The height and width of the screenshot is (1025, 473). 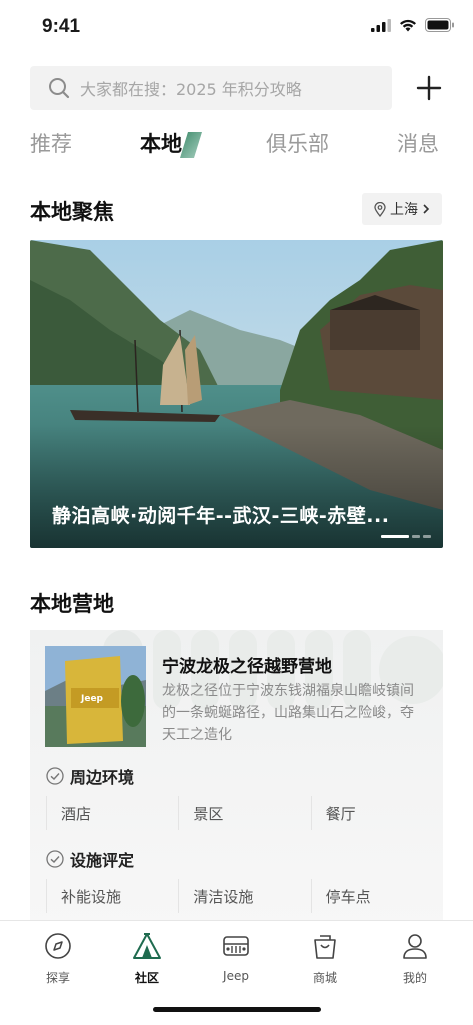 I want to click on top-tabs: 推荐 本地 俱乐部 消息, so click(x=236, y=148).